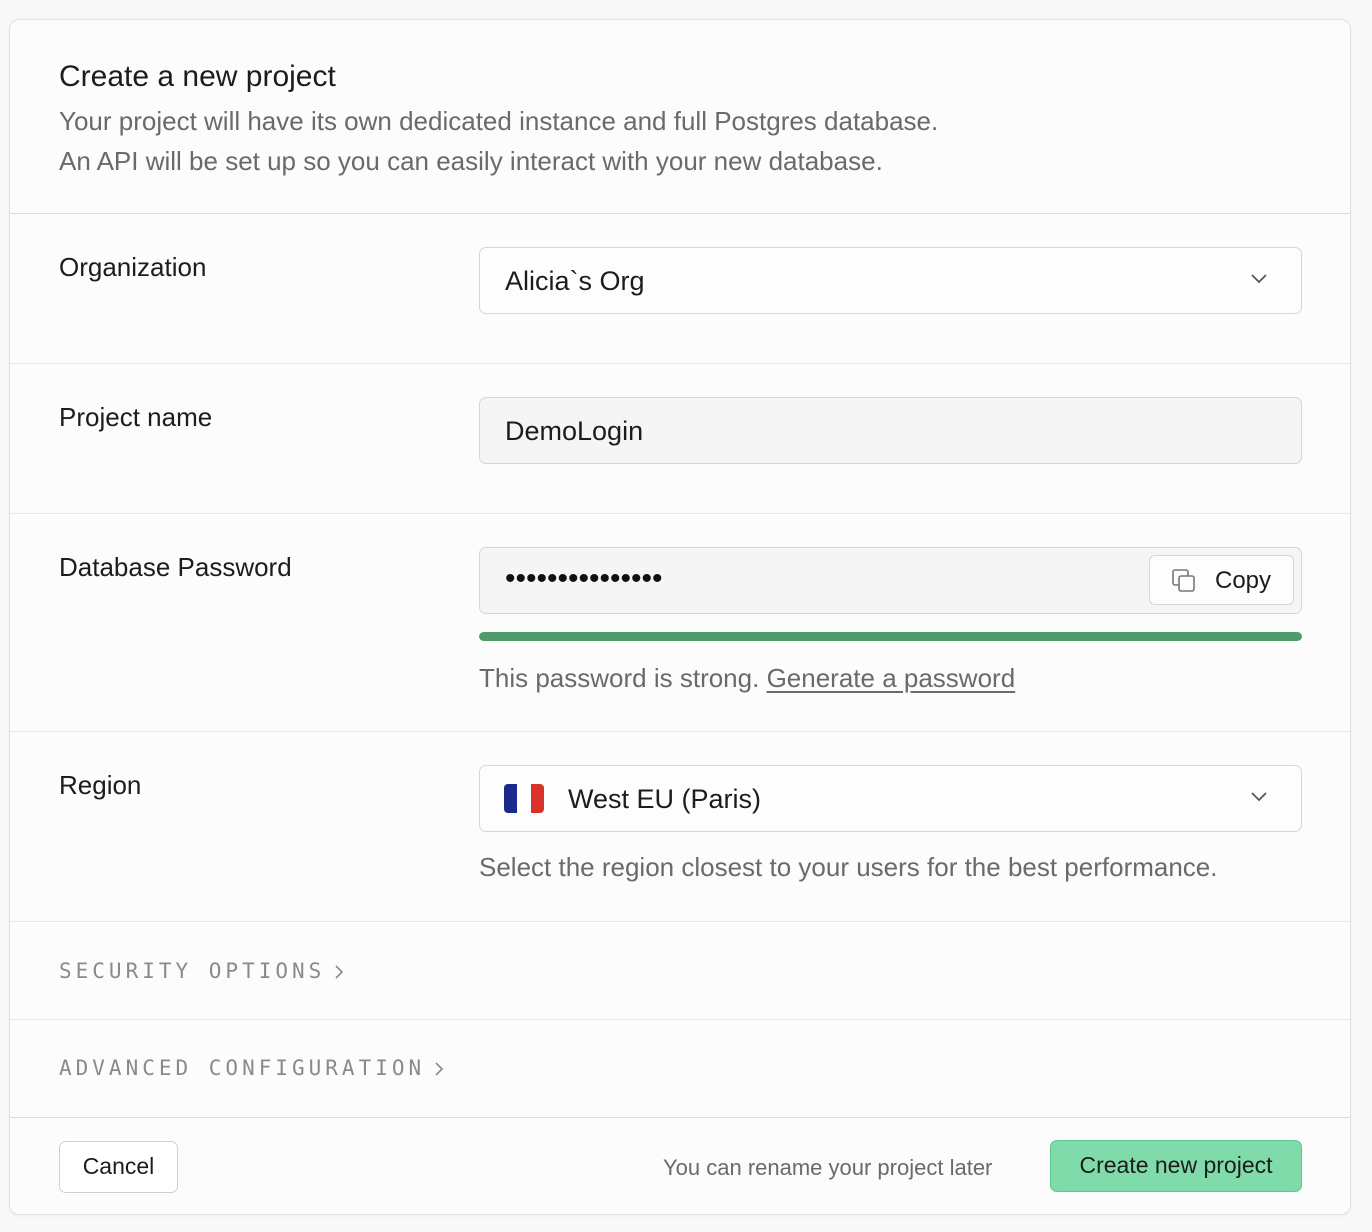  I want to click on password-strength-fill, so click(890, 636).